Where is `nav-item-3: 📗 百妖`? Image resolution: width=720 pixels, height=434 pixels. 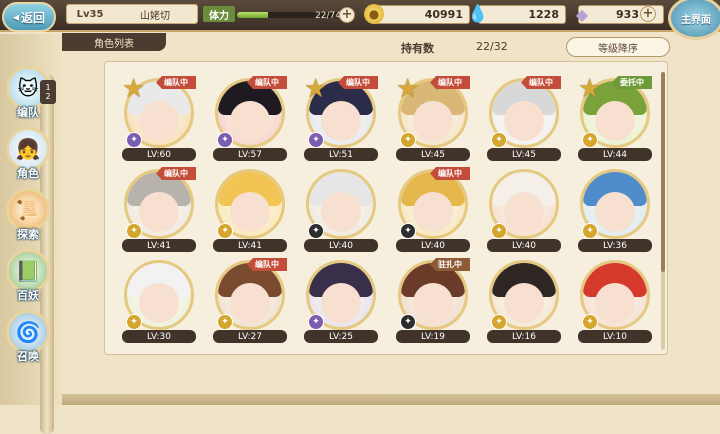
nav-item-3: 📗 百妖 is located at coordinates (28, 278).